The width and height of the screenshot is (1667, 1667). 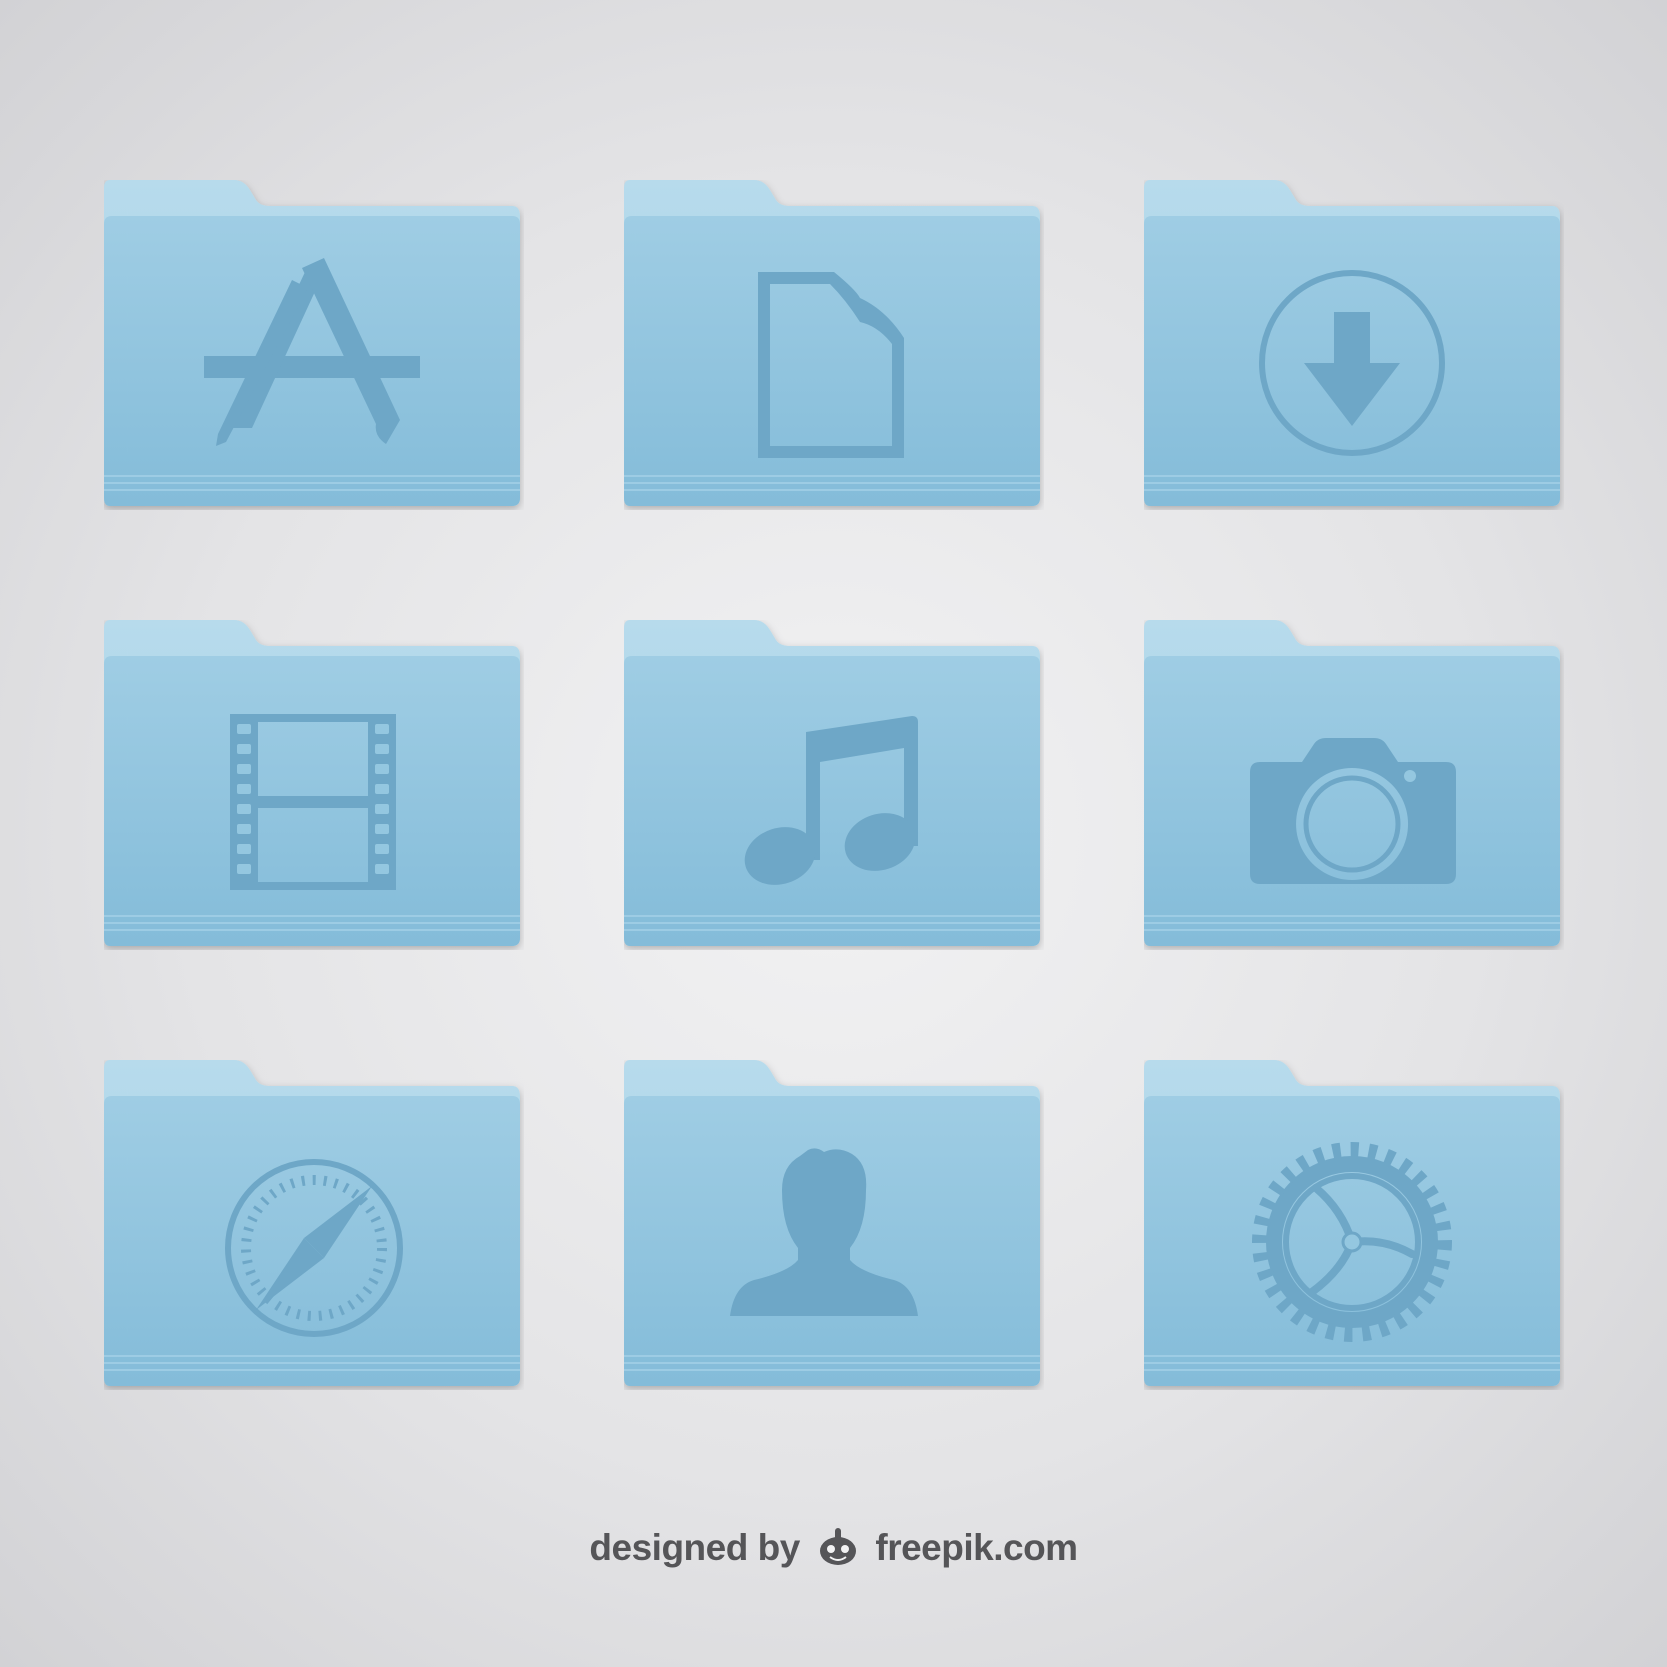 I want to click on music-folder, so click(x=834, y=785).